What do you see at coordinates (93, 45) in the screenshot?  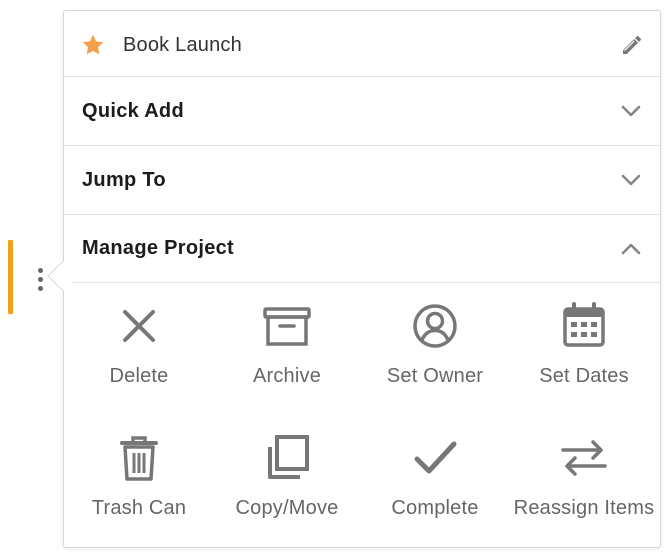 I see `star-icon` at bounding box center [93, 45].